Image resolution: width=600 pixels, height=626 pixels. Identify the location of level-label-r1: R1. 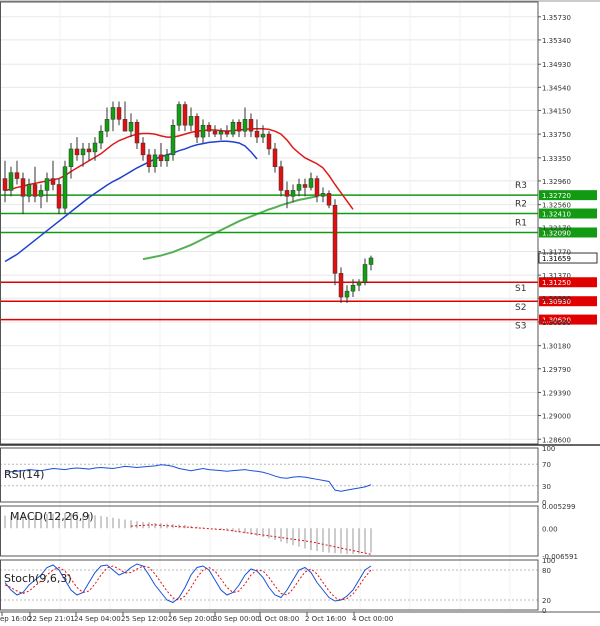
(521, 223).